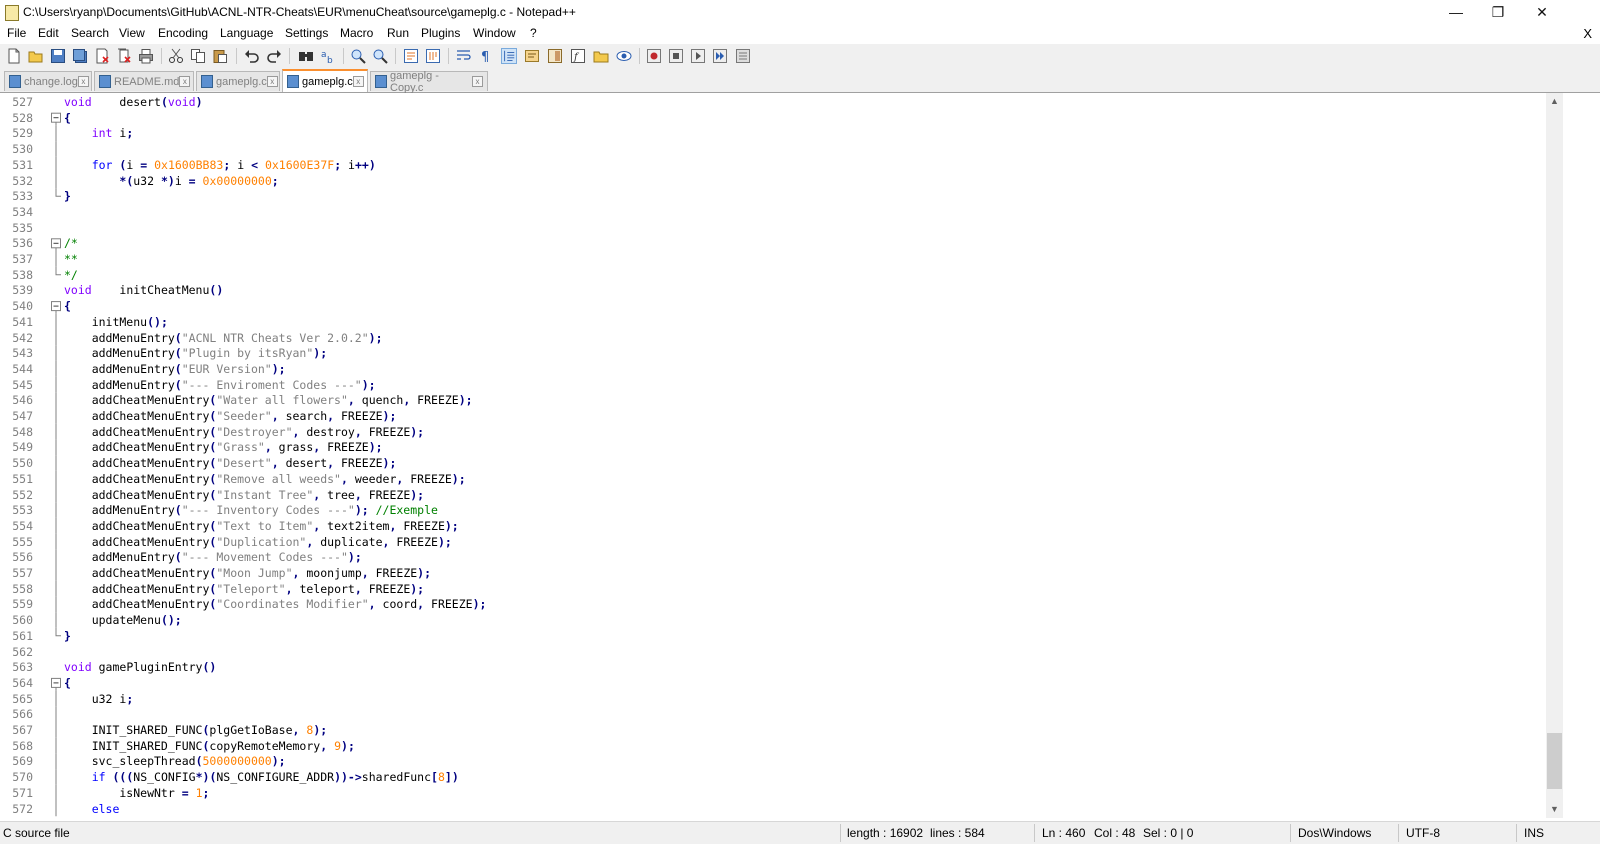 The width and height of the screenshot is (1600, 860). Describe the element at coordinates (1587, 33) in the screenshot. I see `close-document-button: X` at that location.